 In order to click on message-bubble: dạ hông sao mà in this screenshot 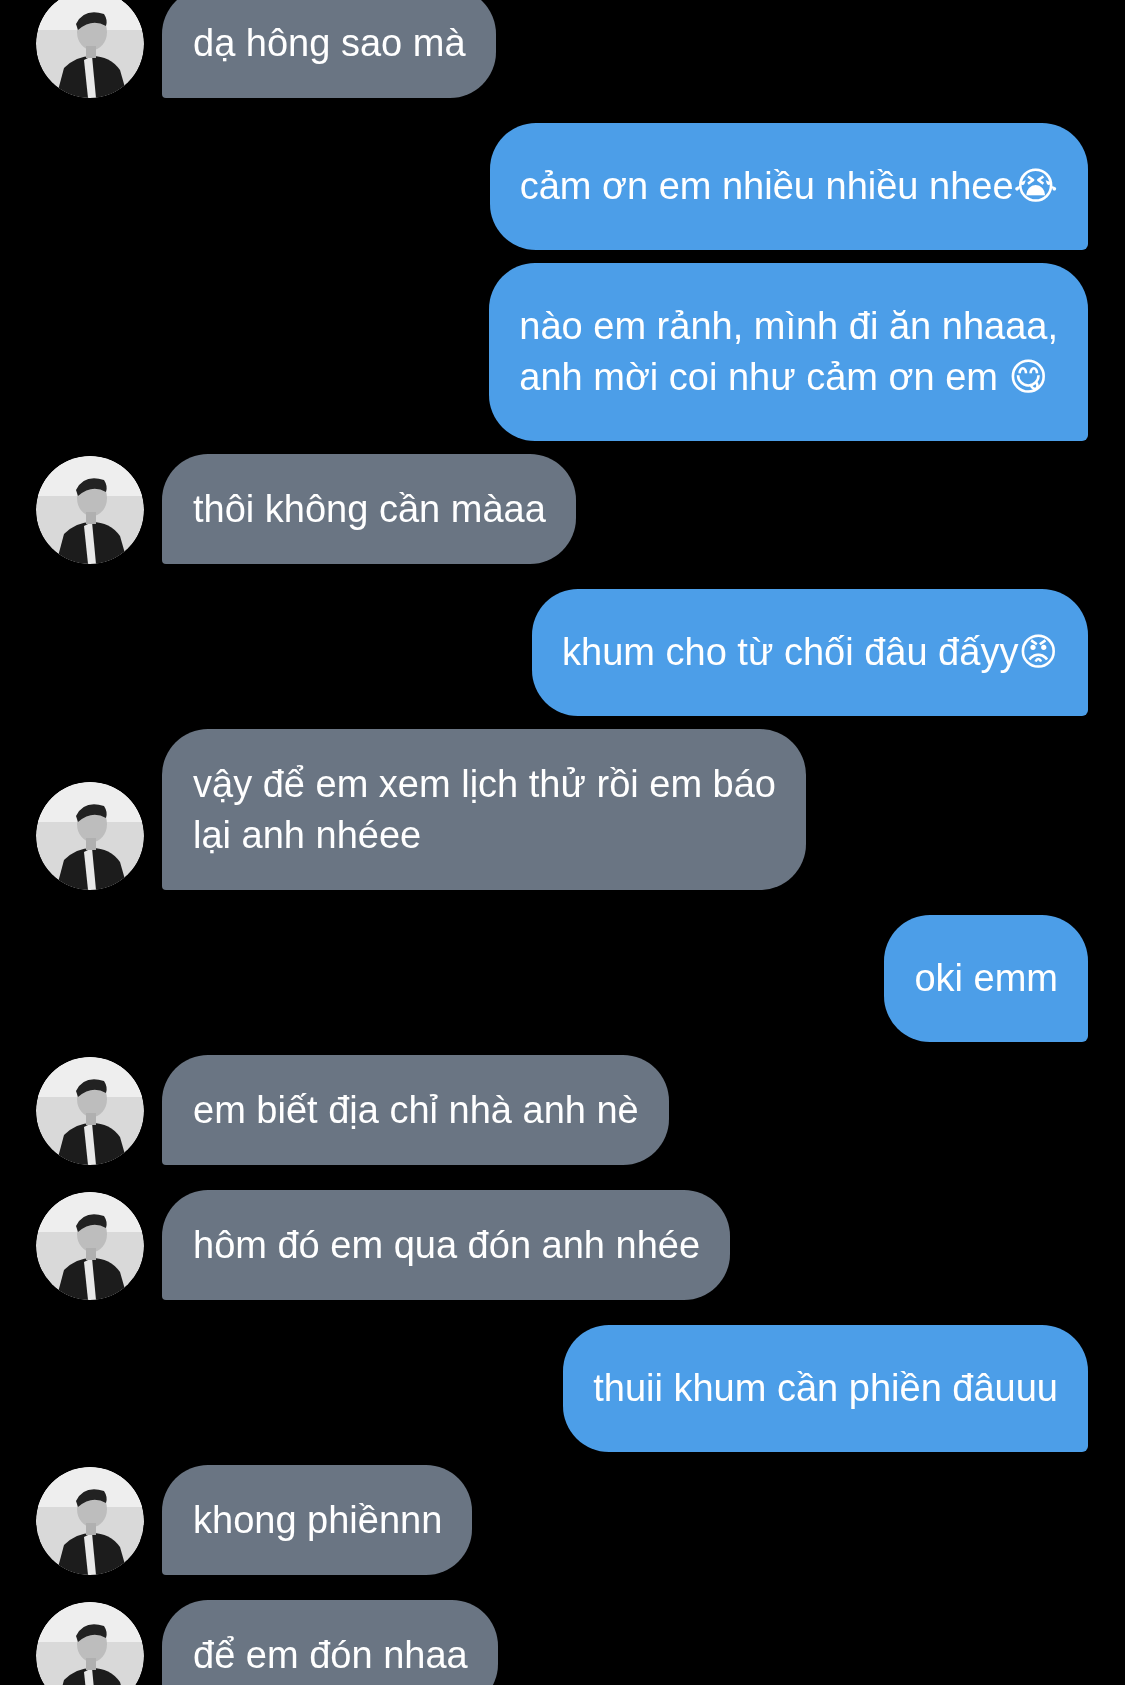, I will do `click(329, 49)`.